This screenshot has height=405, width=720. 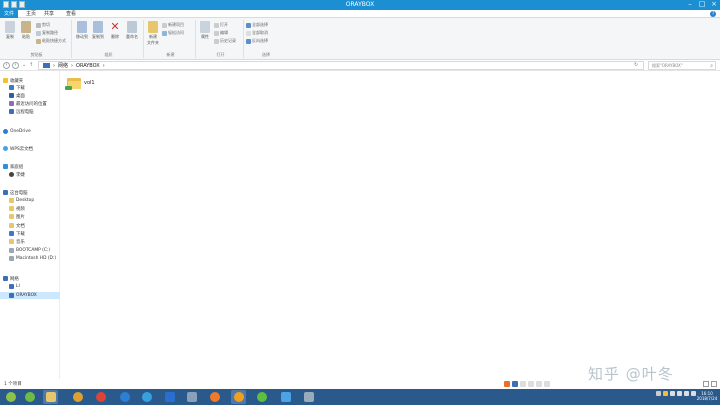 I want to click on details-view-icon, so click(x=706, y=384).